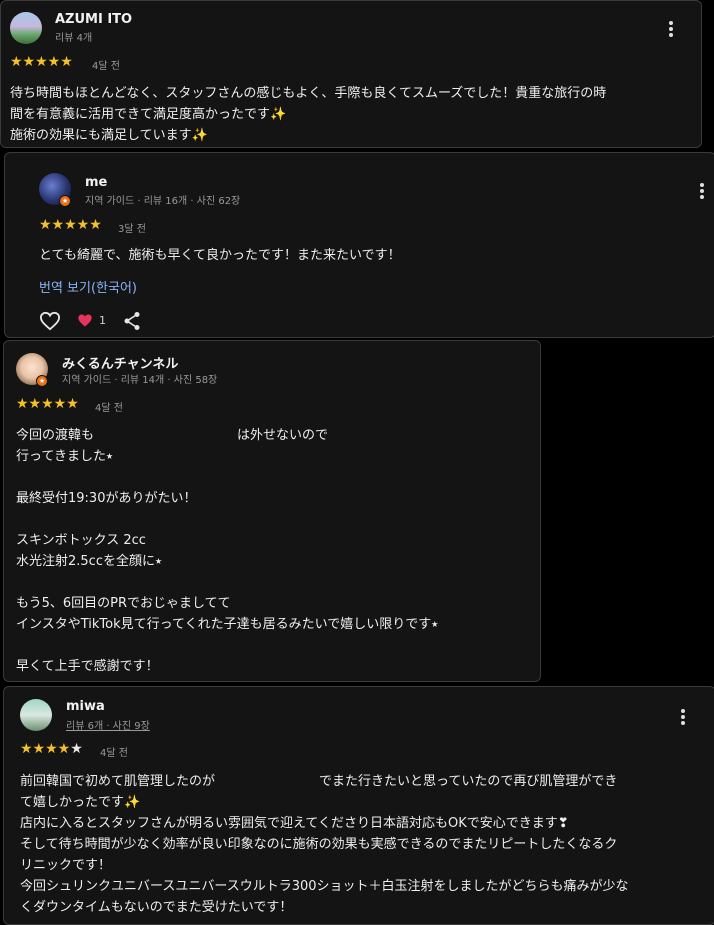  What do you see at coordinates (93, 19) in the screenshot?
I see `reviewer-name: AZUMI ITO` at bounding box center [93, 19].